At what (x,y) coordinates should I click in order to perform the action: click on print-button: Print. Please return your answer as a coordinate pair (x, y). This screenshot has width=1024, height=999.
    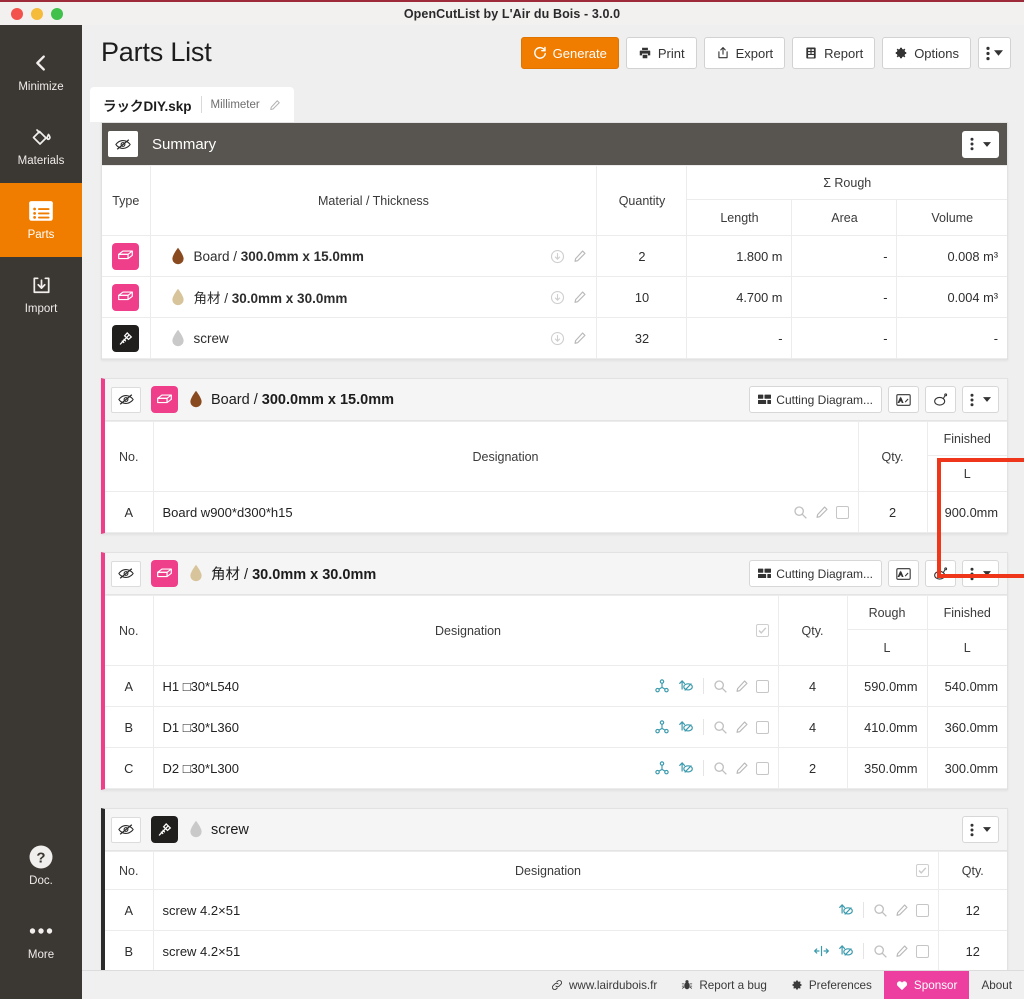
    Looking at the image, I should click on (661, 53).